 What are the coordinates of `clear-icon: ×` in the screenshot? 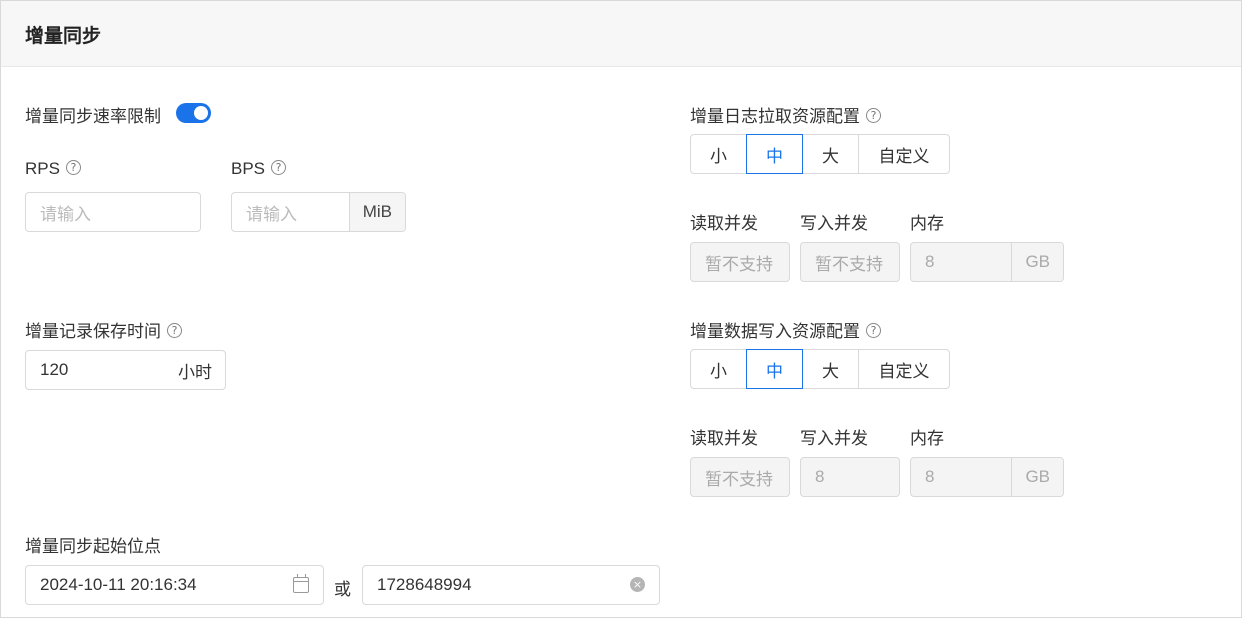 It's located at (637, 584).